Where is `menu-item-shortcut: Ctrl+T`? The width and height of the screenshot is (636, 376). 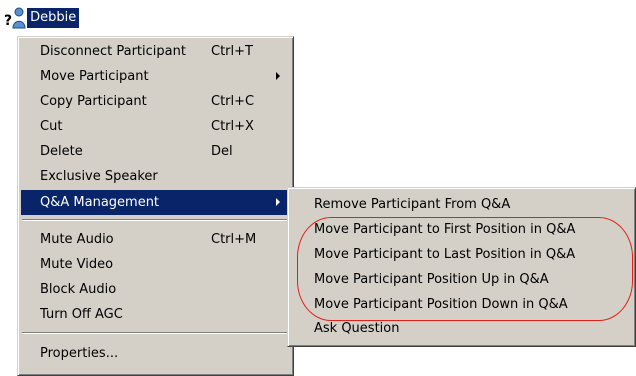
menu-item-shortcut: Ctrl+T is located at coordinates (232, 51).